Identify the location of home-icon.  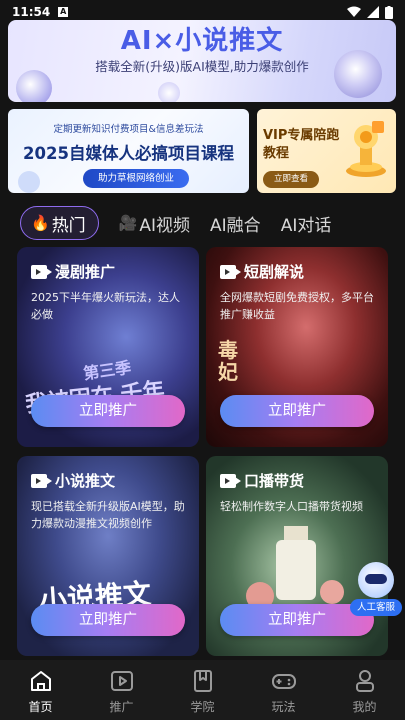
(40, 681).